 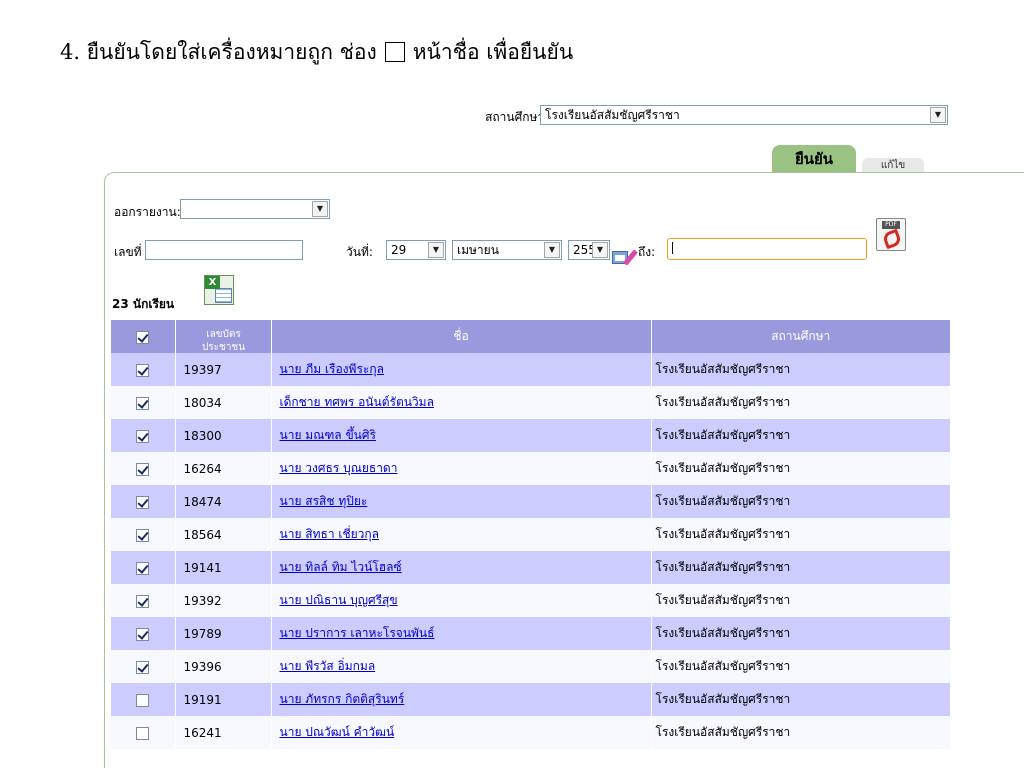 What do you see at coordinates (394, 52) in the screenshot?
I see `checkbox-sample-icon` at bounding box center [394, 52].